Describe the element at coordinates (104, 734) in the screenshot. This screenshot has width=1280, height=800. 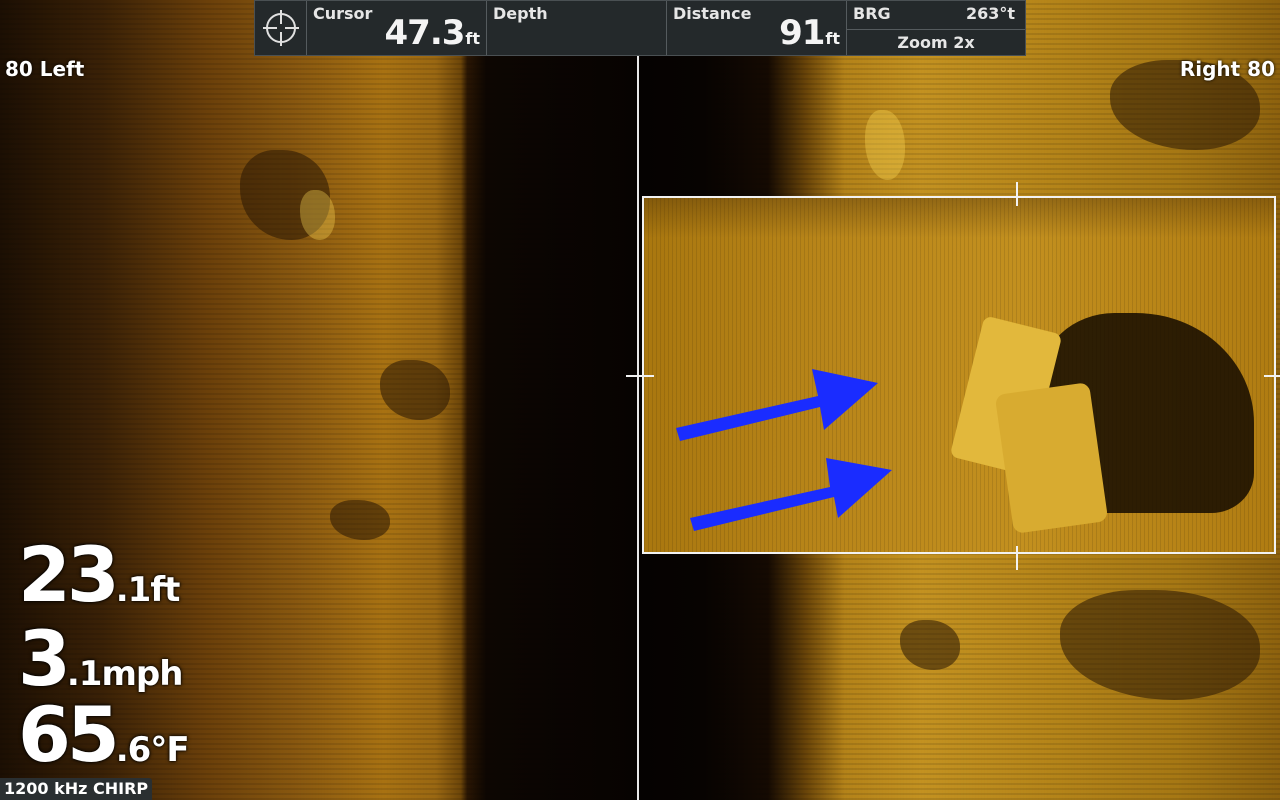
I see `water-temperature-display: 65.6°F` at that location.